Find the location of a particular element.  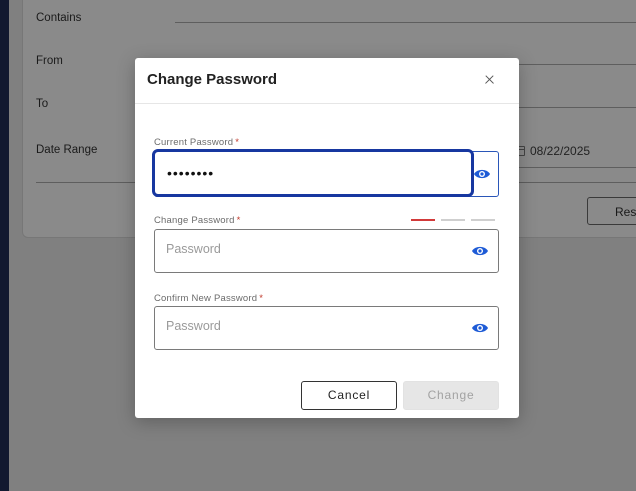

change-password-label-text: Change Password is located at coordinates (194, 220).